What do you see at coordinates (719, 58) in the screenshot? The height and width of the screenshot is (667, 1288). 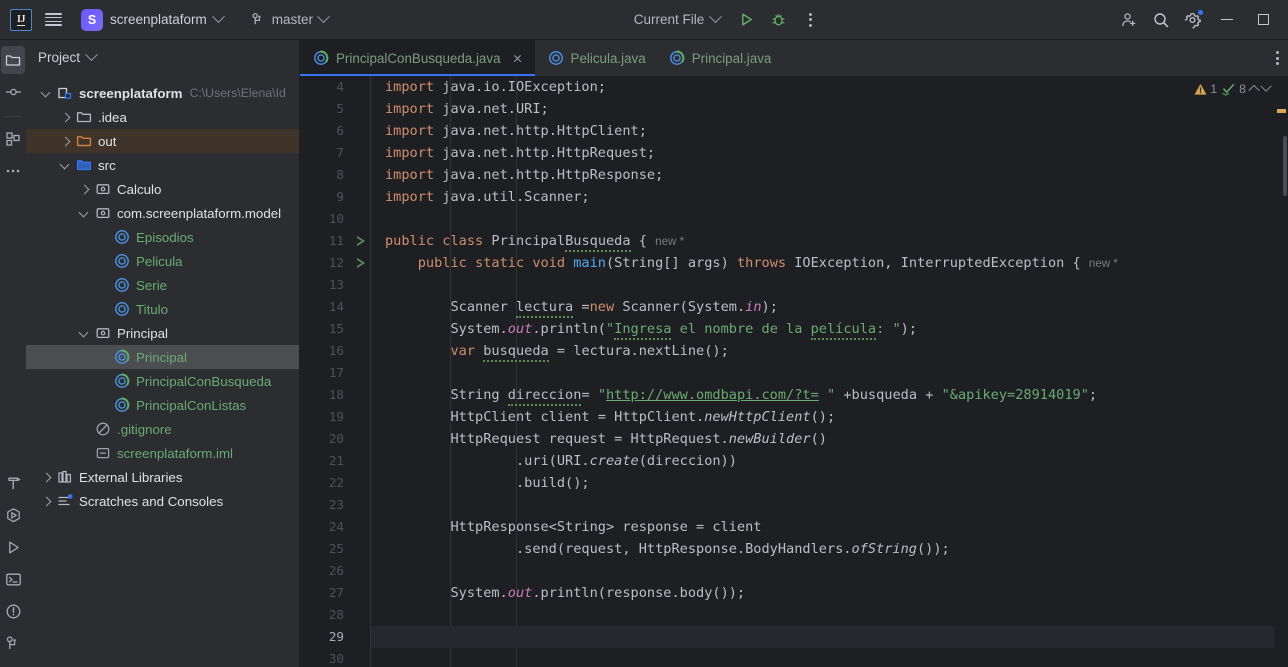 I see `editor-tab-principal-java: Principal.java` at bounding box center [719, 58].